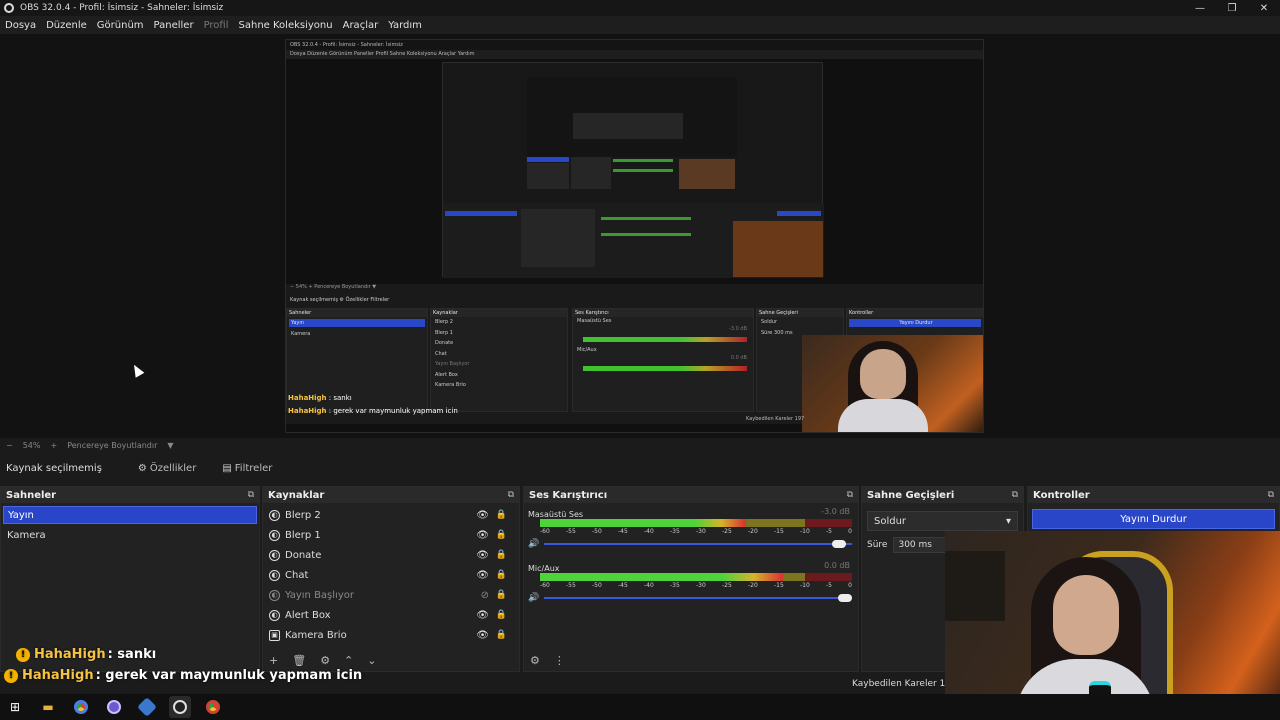  Describe the element at coordinates (1200, 8) in the screenshot. I see `minimize-button: —` at that location.